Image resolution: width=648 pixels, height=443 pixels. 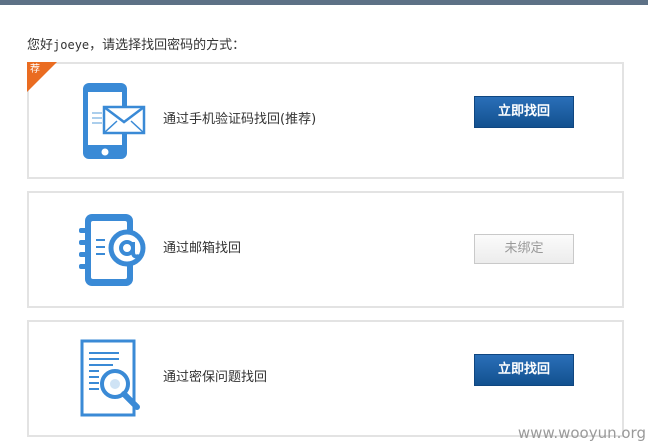 I want to click on option-label-security-question: 通过密保问题找回, so click(x=215, y=377).